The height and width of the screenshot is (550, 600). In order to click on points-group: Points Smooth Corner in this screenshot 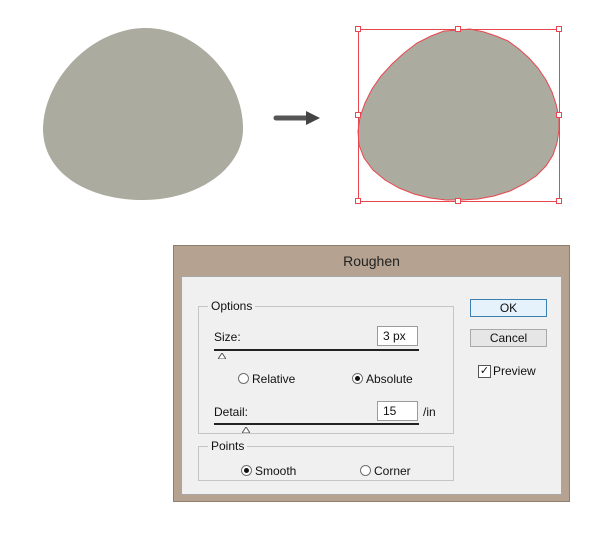, I will do `click(326, 460)`.